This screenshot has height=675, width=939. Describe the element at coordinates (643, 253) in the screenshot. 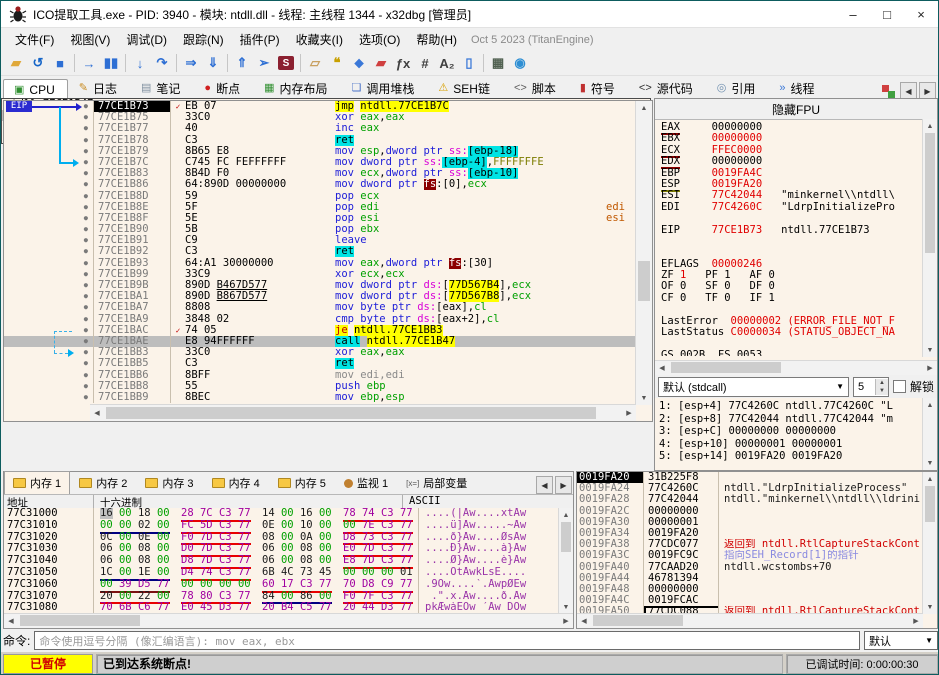

I see `disassembly-vscrollbar: ▲ ▼` at that location.